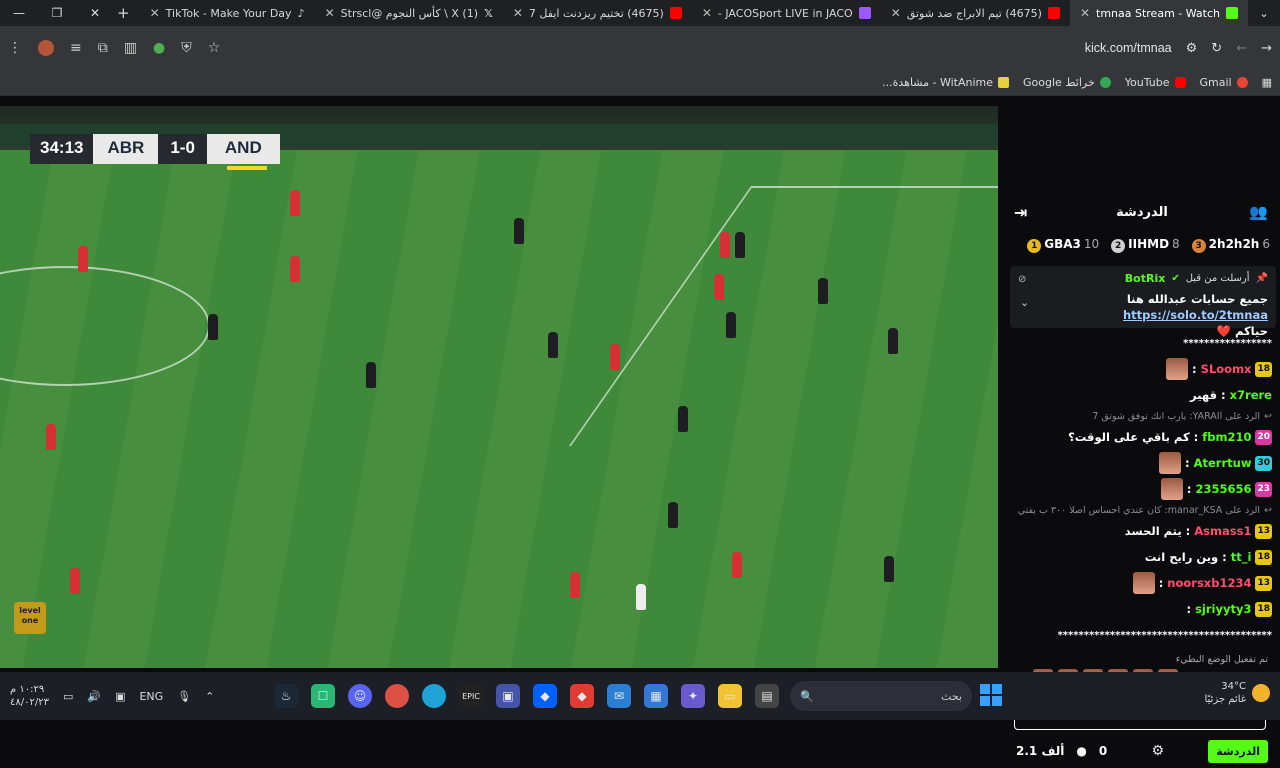 The height and width of the screenshot is (768, 1280). Describe the element at coordinates (1158, 13) in the screenshot. I see `tab-kick: tmnaa Stream - Watch ✕` at that location.